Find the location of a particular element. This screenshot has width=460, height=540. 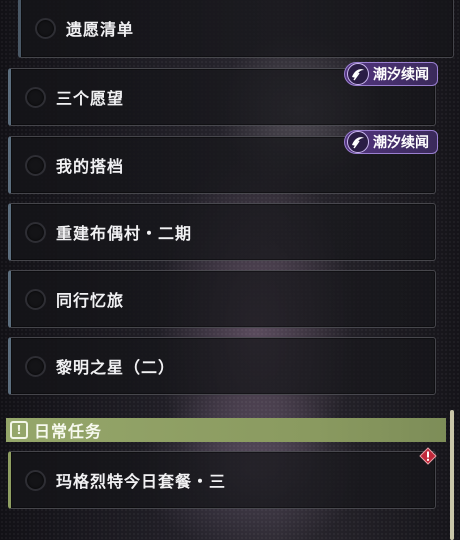

quest-title: 遗愿清单 is located at coordinates (100, 29).